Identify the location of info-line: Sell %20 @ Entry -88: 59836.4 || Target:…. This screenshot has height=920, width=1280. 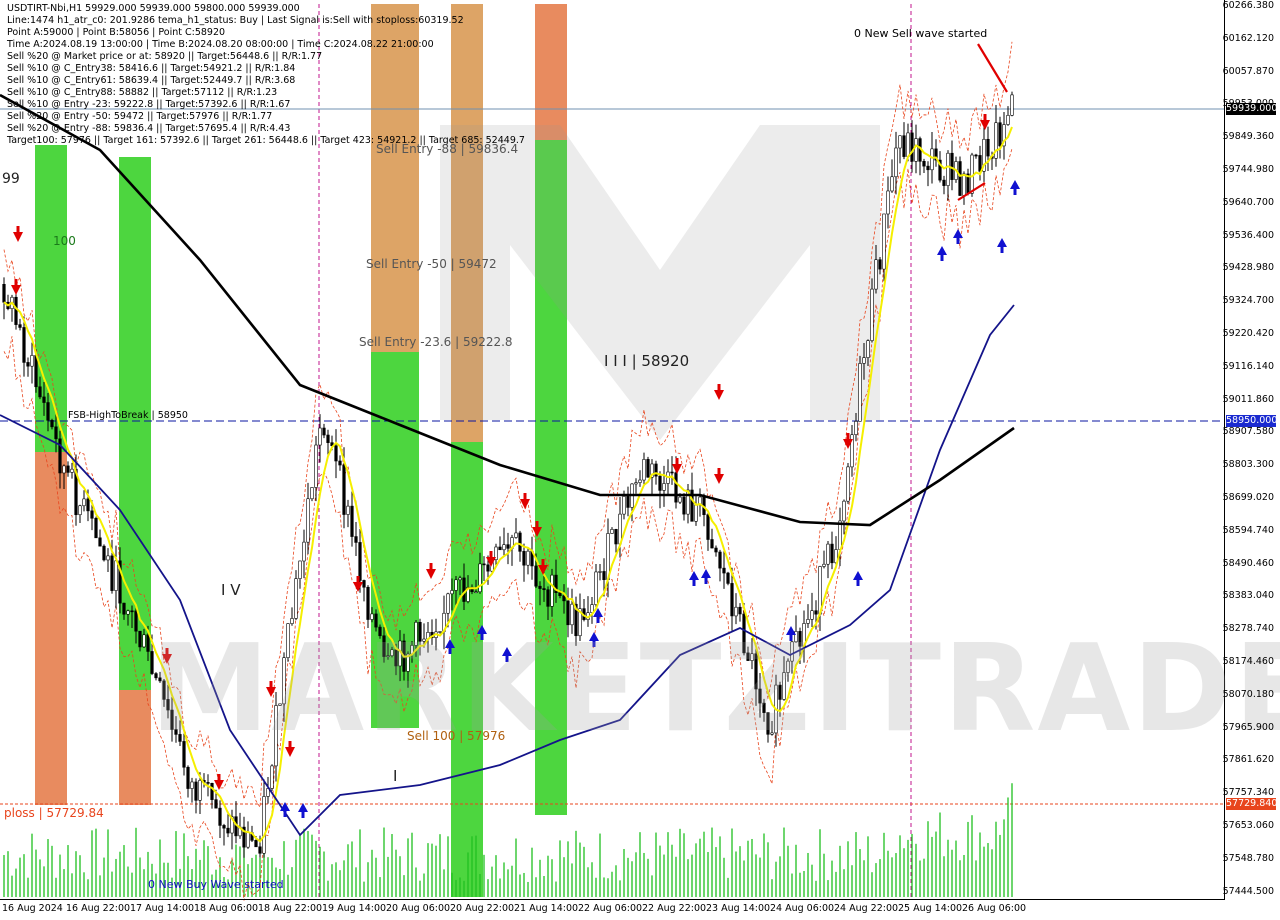
(149, 128).